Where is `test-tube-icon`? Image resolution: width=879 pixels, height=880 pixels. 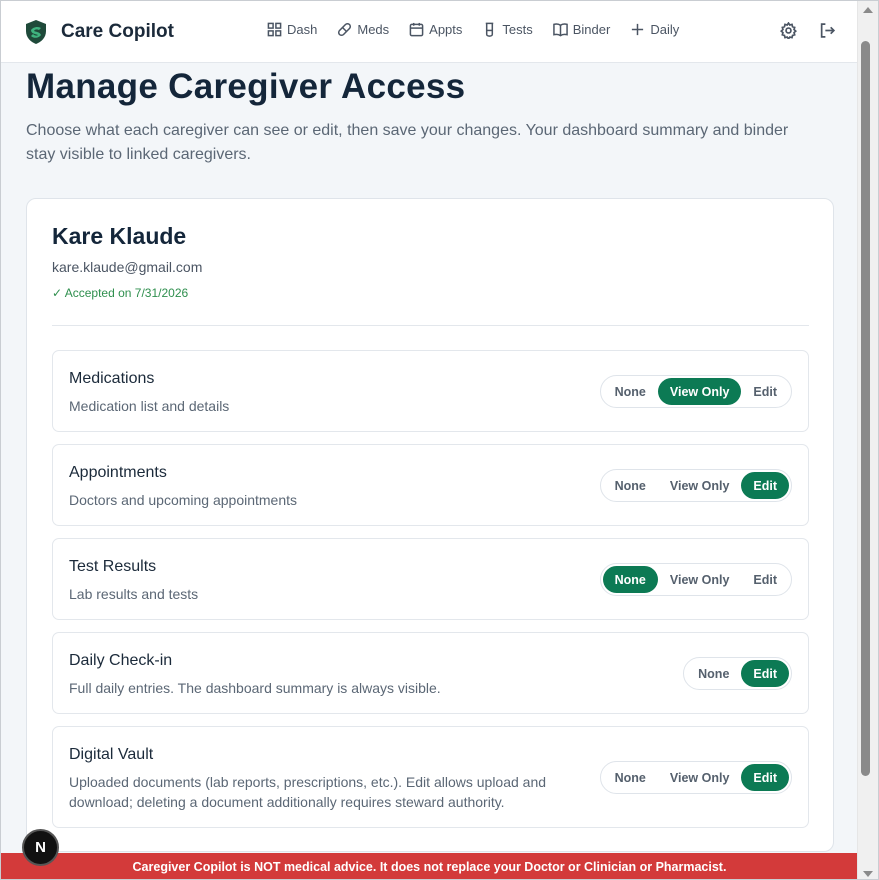 test-tube-icon is located at coordinates (490, 29).